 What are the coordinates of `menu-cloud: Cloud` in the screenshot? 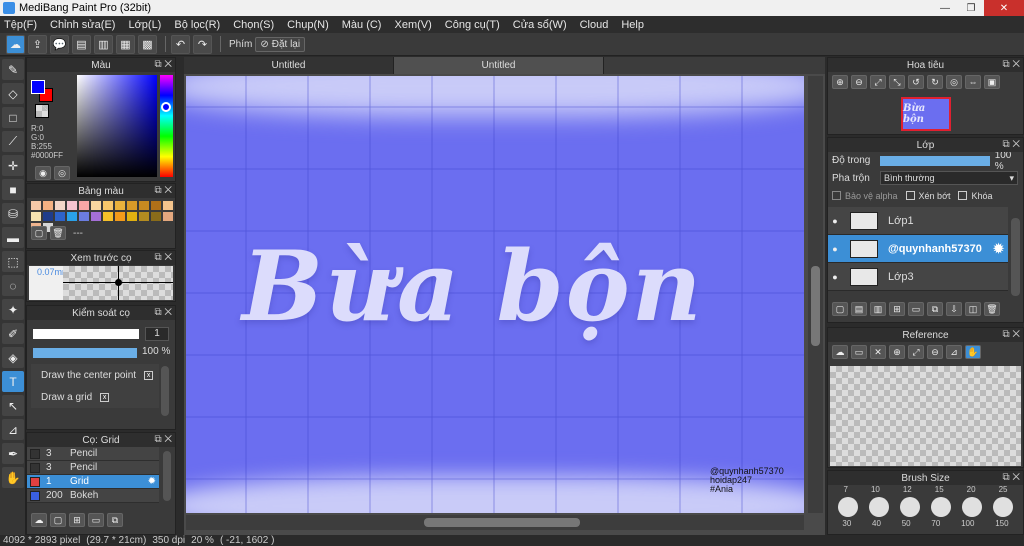 It's located at (594, 25).